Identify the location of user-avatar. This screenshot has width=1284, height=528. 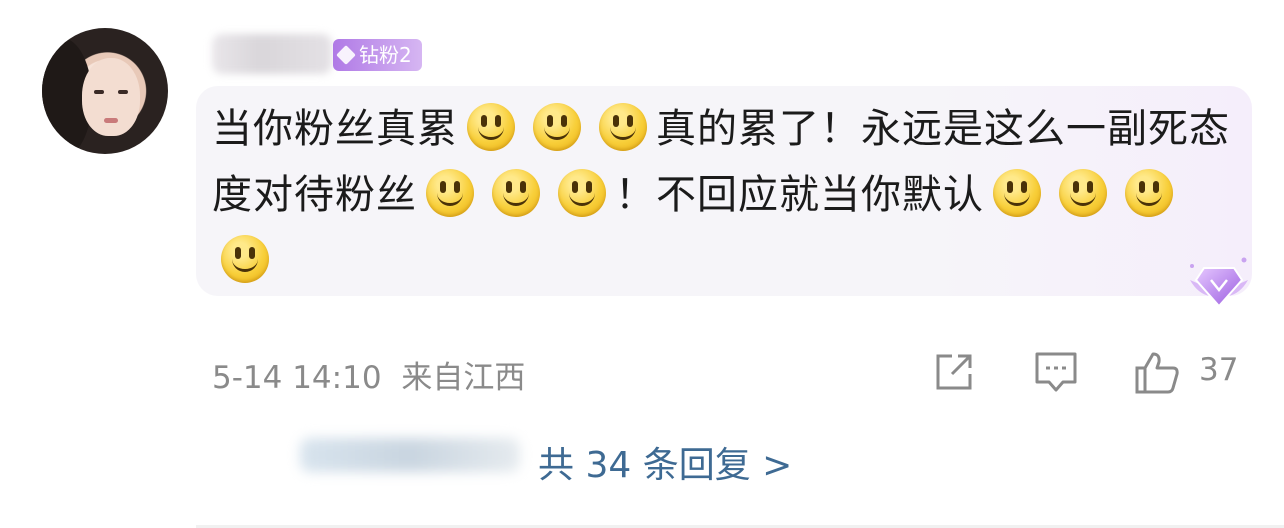
(105, 91).